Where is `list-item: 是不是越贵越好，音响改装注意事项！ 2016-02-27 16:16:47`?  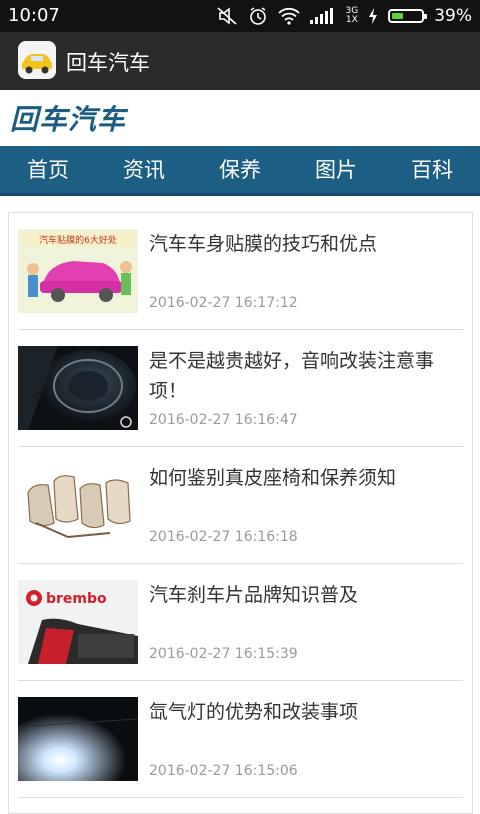
list-item: 是不是越贵越好，音响改装注意事项！ 2016-02-27 16:16:47 is located at coordinates (240, 388).